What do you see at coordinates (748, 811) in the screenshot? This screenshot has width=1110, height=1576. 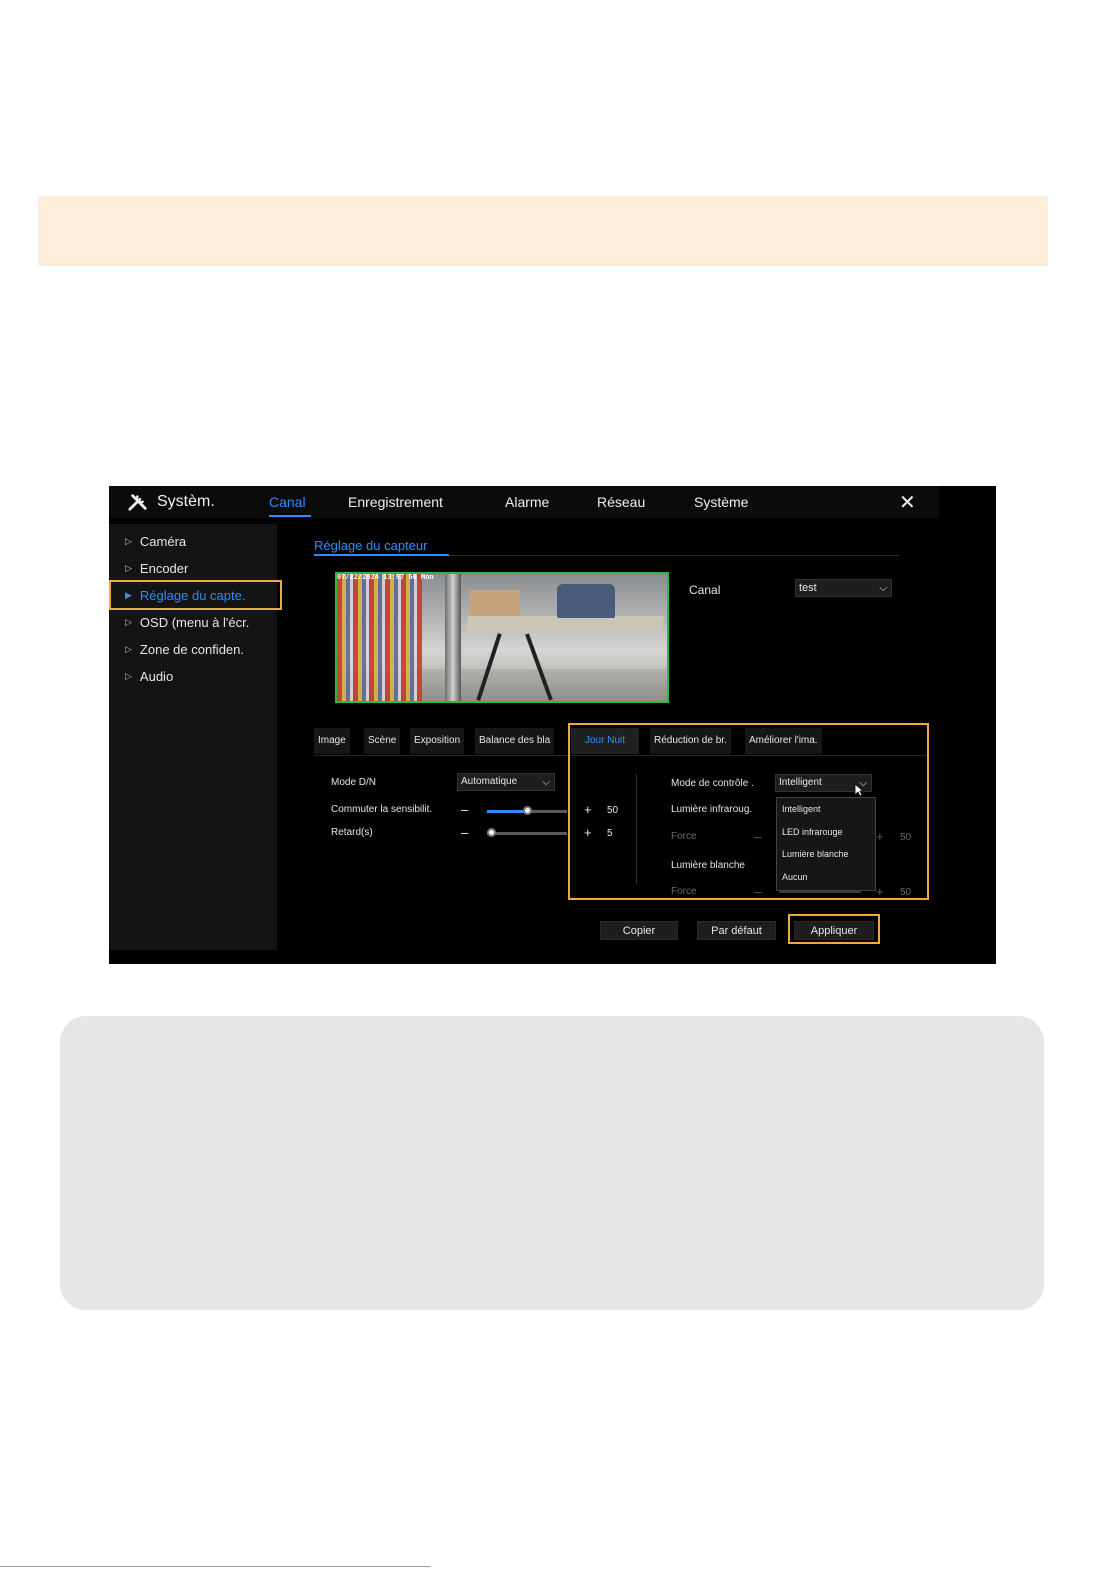 I see `day-night-highlight-box` at bounding box center [748, 811].